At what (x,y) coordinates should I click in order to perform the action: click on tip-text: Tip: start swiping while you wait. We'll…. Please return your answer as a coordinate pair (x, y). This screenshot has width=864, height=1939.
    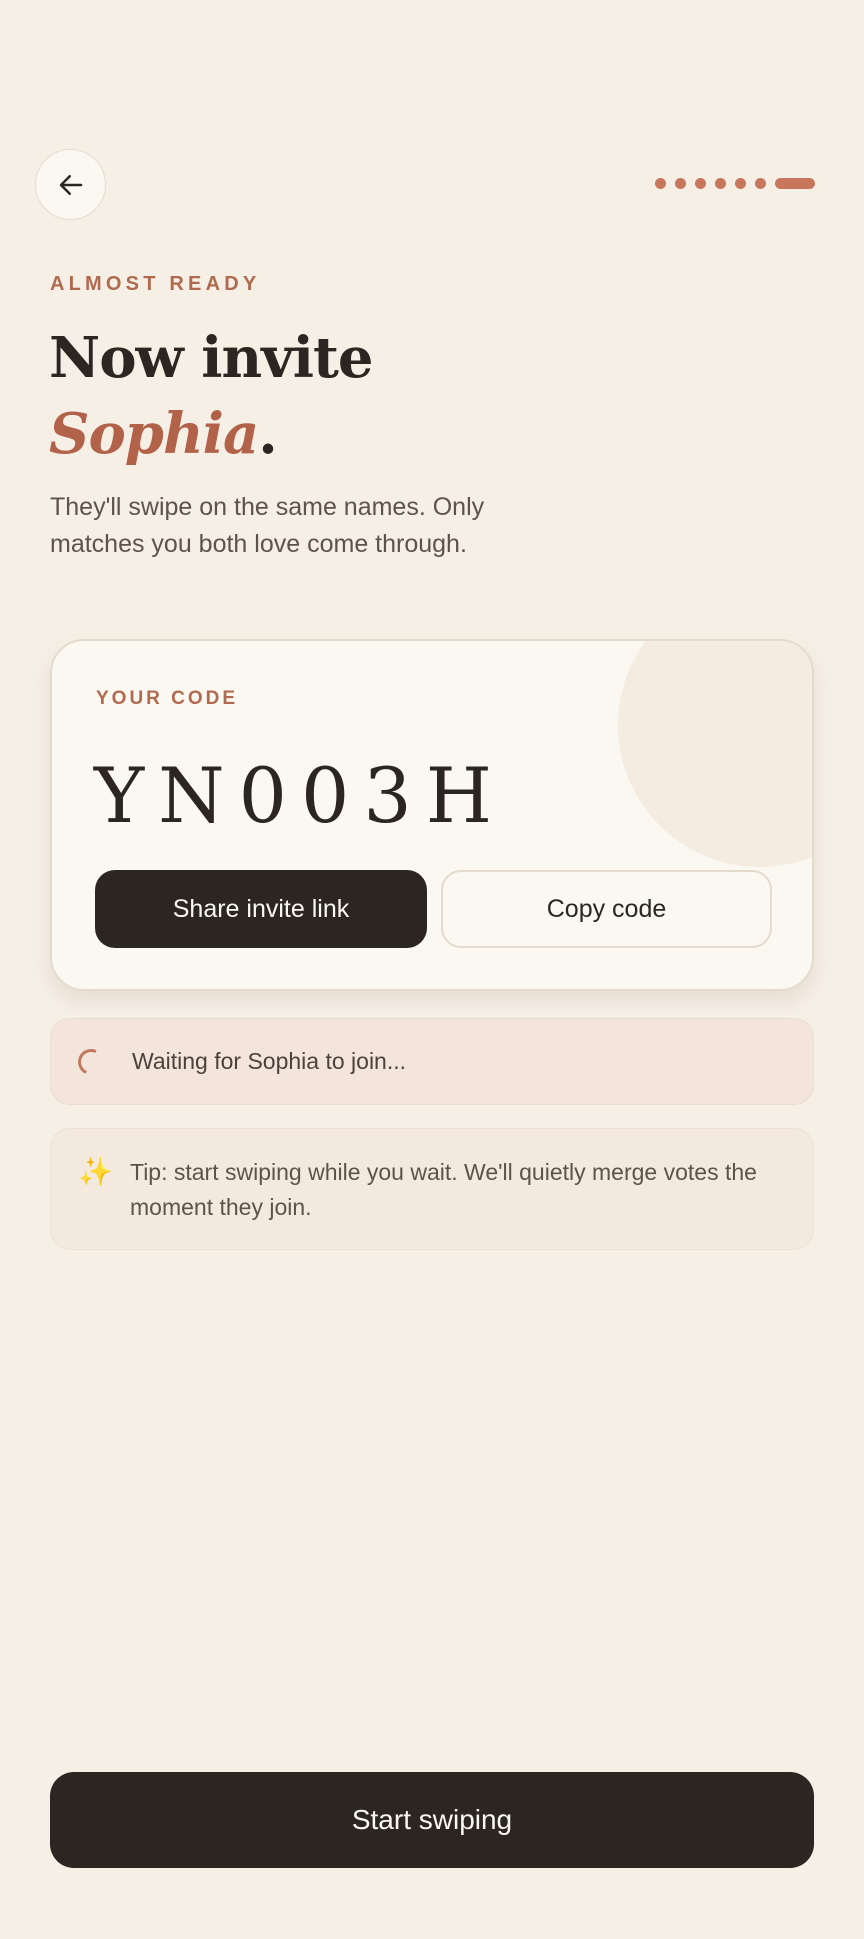
    Looking at the image, I should click on (443, 1189).